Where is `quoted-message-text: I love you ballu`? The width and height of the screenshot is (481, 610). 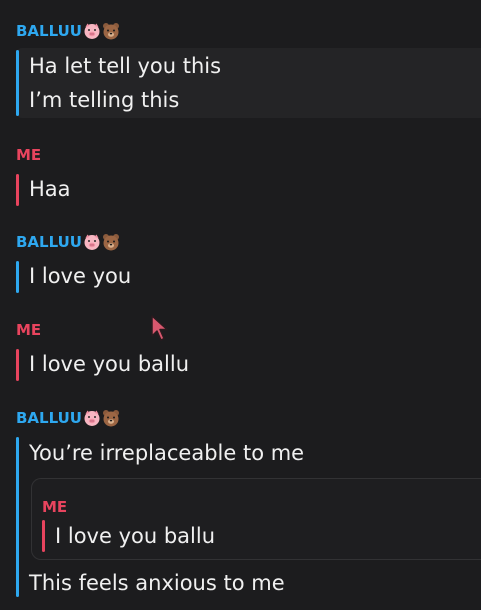 quoted-message-text: I love you ballu is located at coordinates (135, 536).